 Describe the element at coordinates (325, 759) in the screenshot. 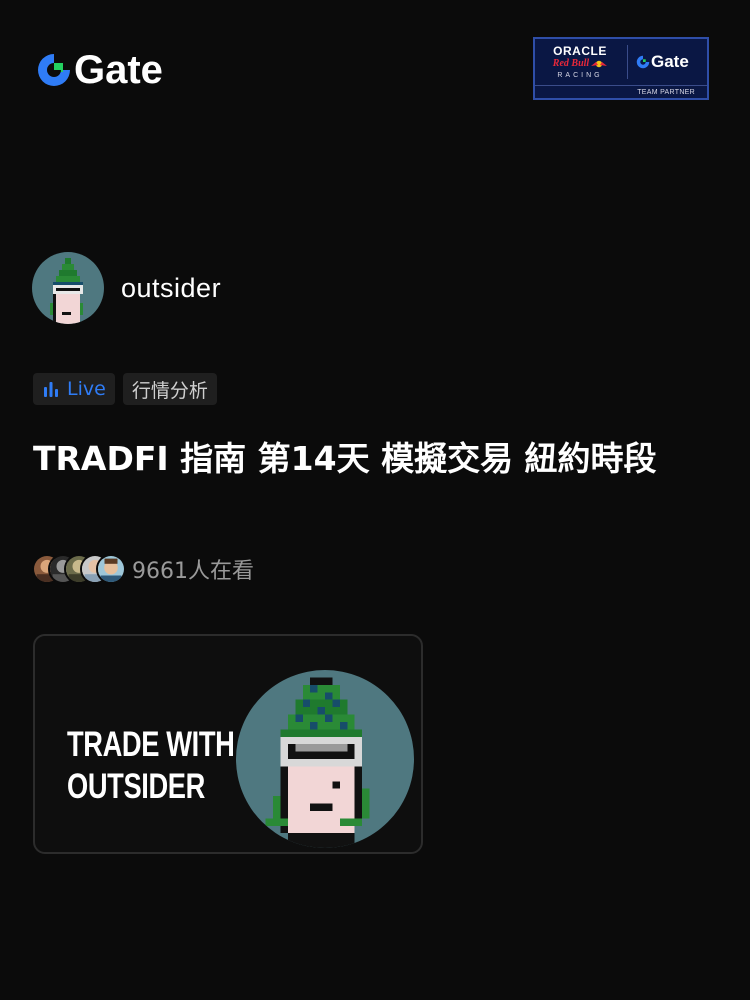

I see `cover-avatar-image` at that location.